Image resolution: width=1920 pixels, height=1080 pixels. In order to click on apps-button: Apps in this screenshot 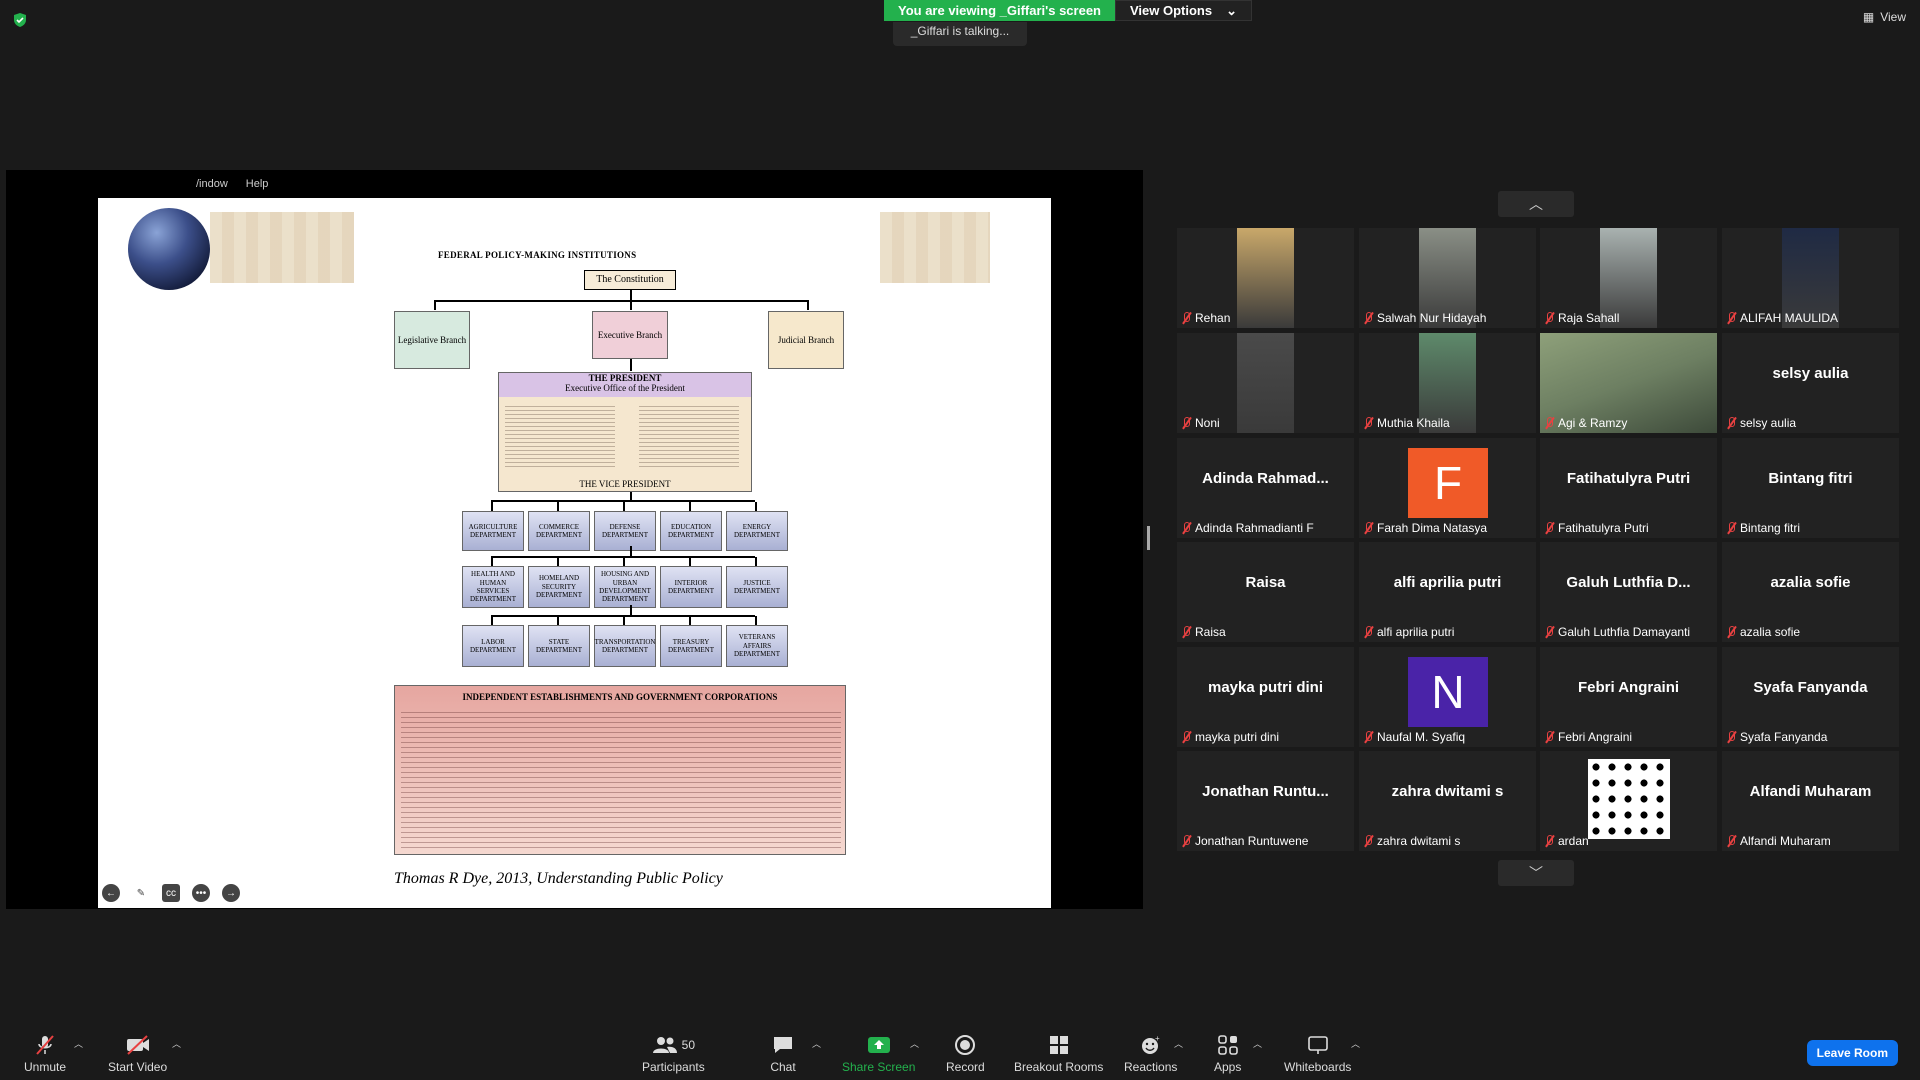, I will do `click(1227, 1054)`.